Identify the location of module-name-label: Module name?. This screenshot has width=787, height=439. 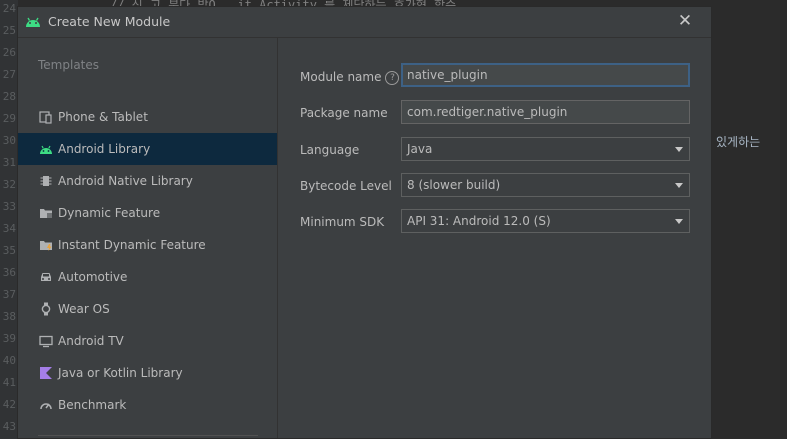
(350, 77).